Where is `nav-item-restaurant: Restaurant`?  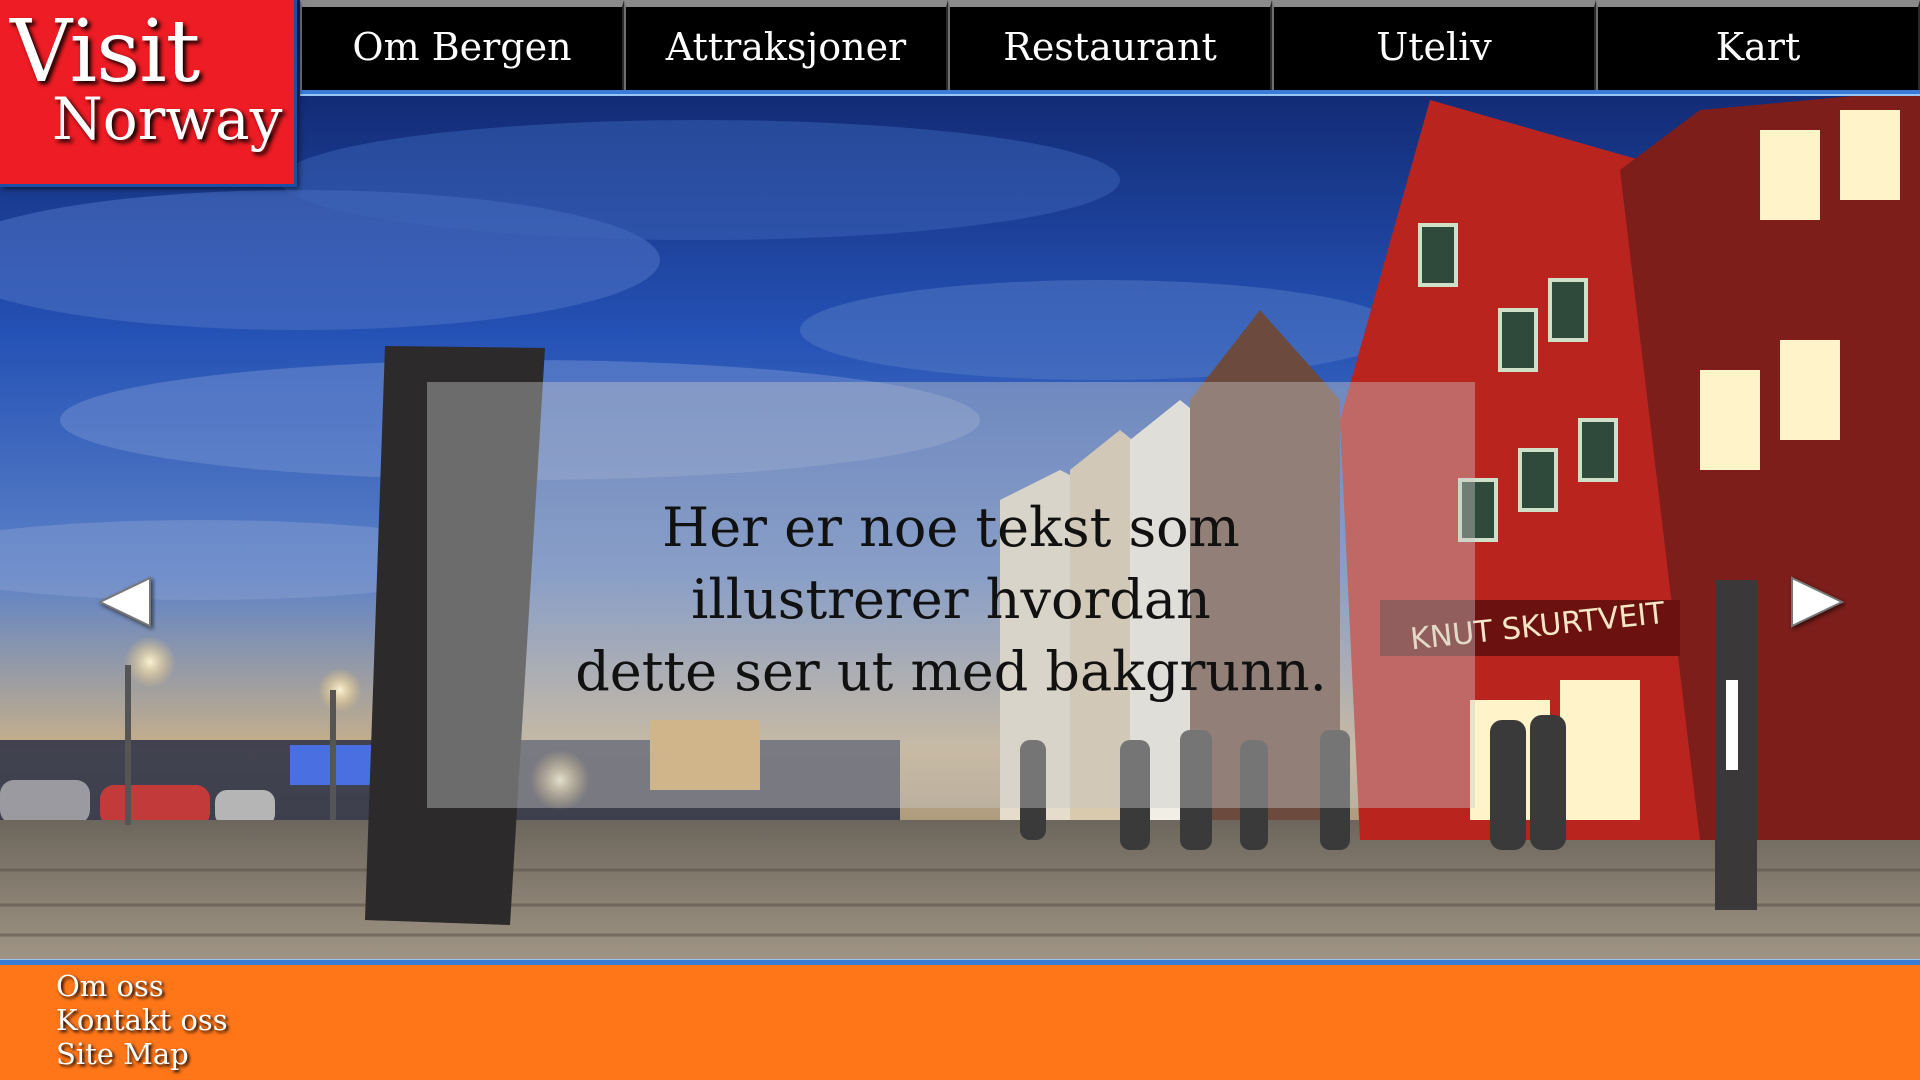 nav-item-restaurant: Restaurant is located at coordinates (1110, 45).